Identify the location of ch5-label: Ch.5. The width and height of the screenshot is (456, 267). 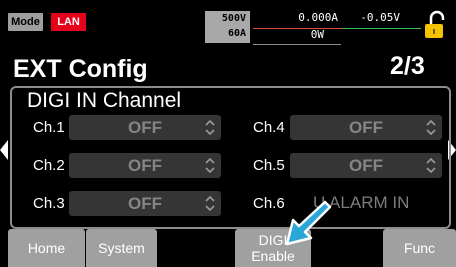
(269, 165).